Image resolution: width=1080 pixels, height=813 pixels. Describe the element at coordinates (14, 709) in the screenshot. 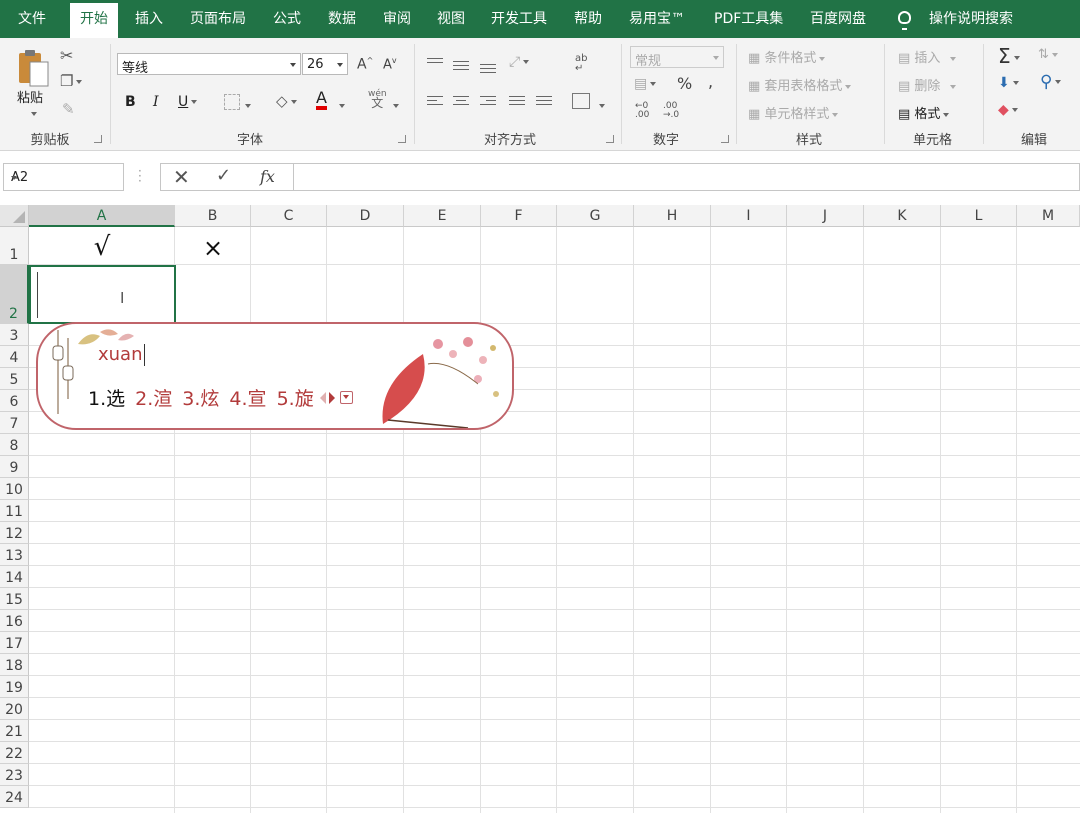

I see `row-header-20: 20` at that location.